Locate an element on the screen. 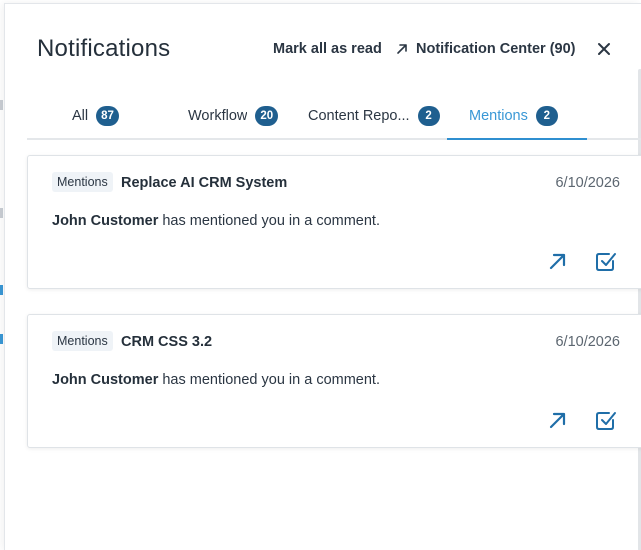 Image resolution: width=641 pixels, height=550 pixels. count-badge: 20 is located at coordinates (267, 116).